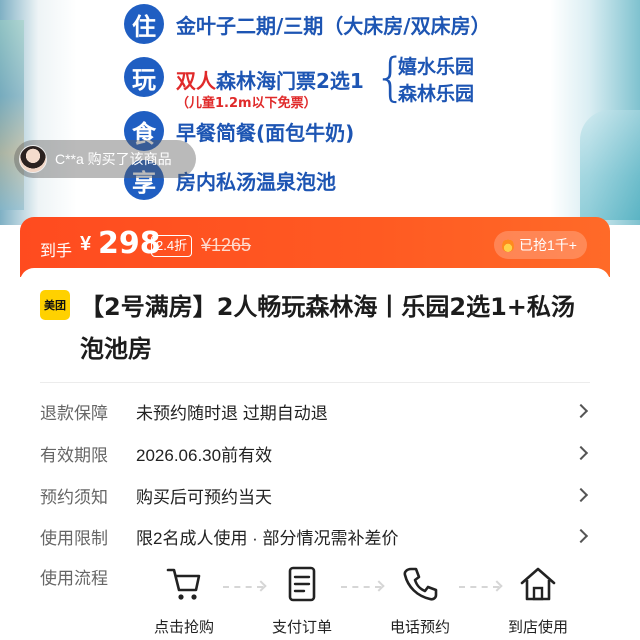 The height and width of the screenshot is (640, 640). I want to click on purchase-toast: C**a 购买了该商品, so click(105, 159).